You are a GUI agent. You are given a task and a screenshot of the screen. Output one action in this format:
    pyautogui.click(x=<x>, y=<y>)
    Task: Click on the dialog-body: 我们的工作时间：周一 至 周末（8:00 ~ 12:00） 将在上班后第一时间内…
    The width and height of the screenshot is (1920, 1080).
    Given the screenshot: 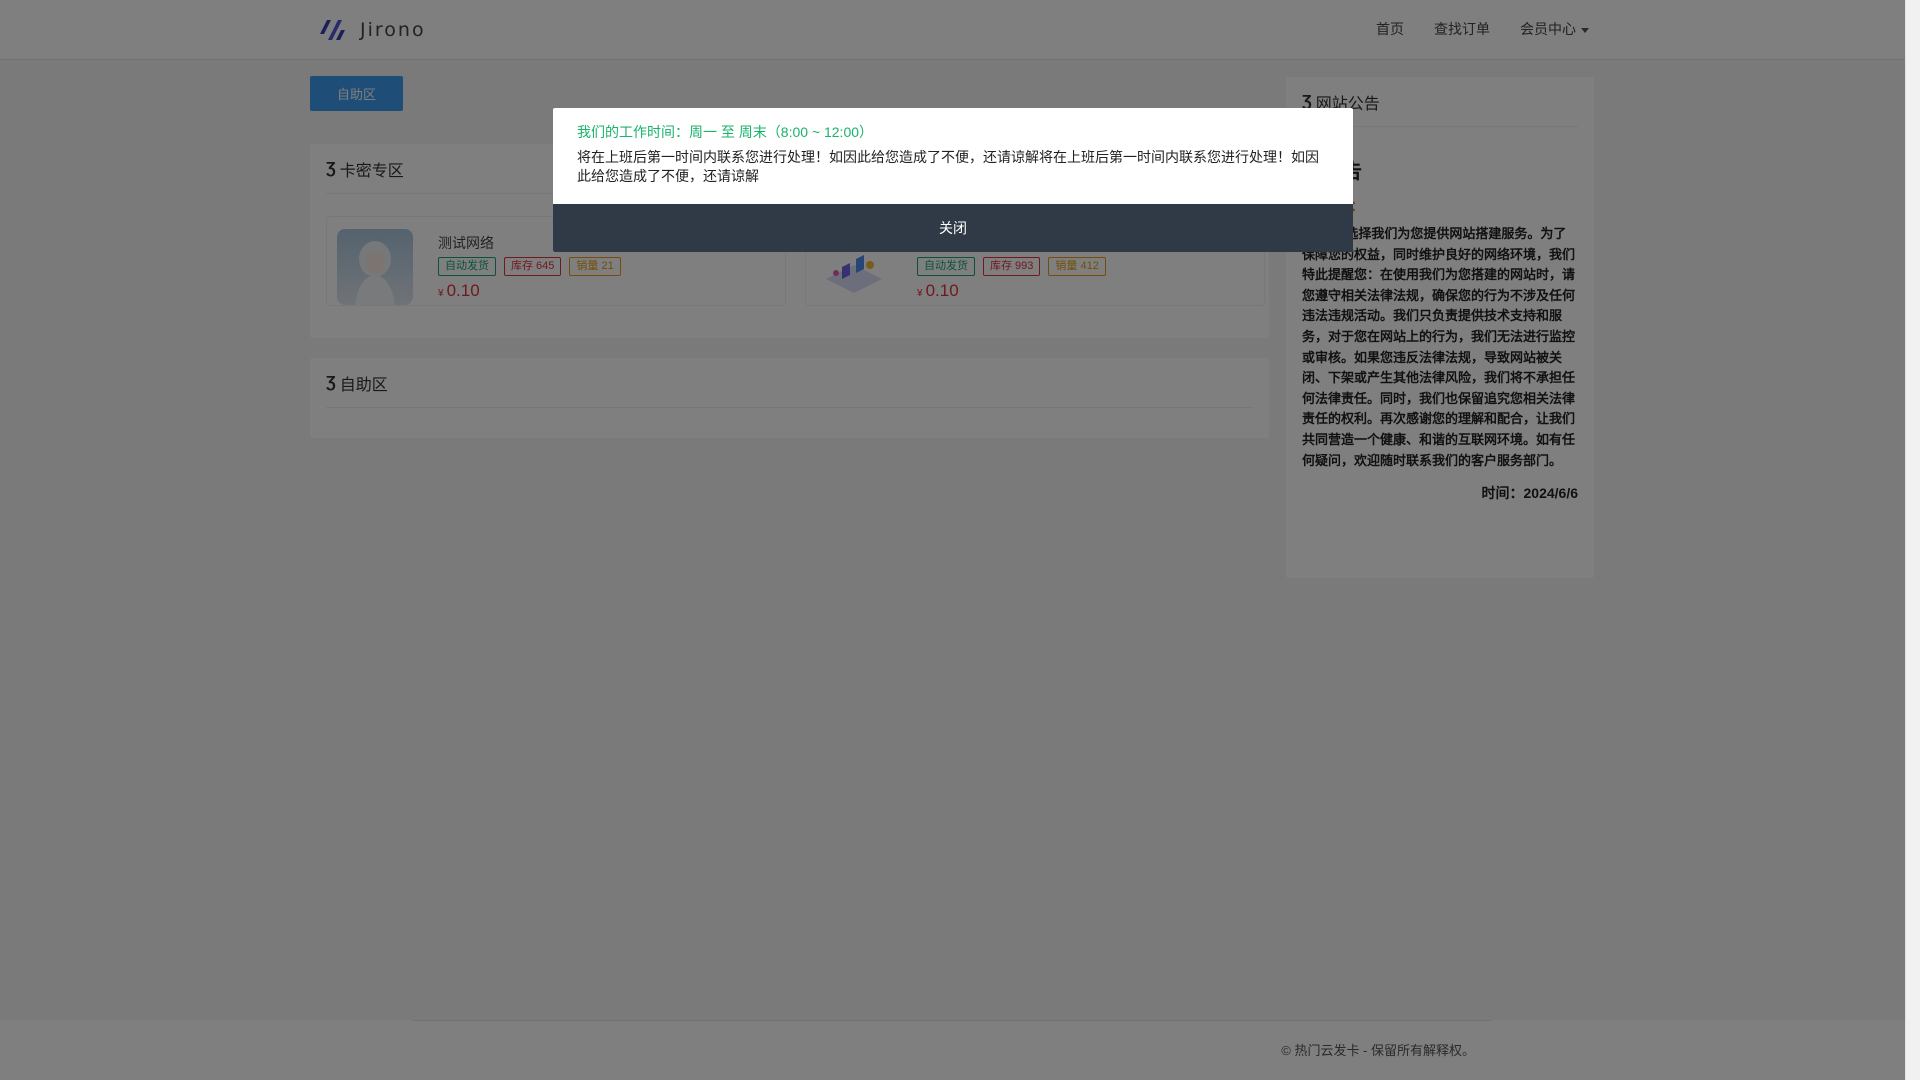 What is the action you would take?
    pyautogui.click(x=953, y=147)
    